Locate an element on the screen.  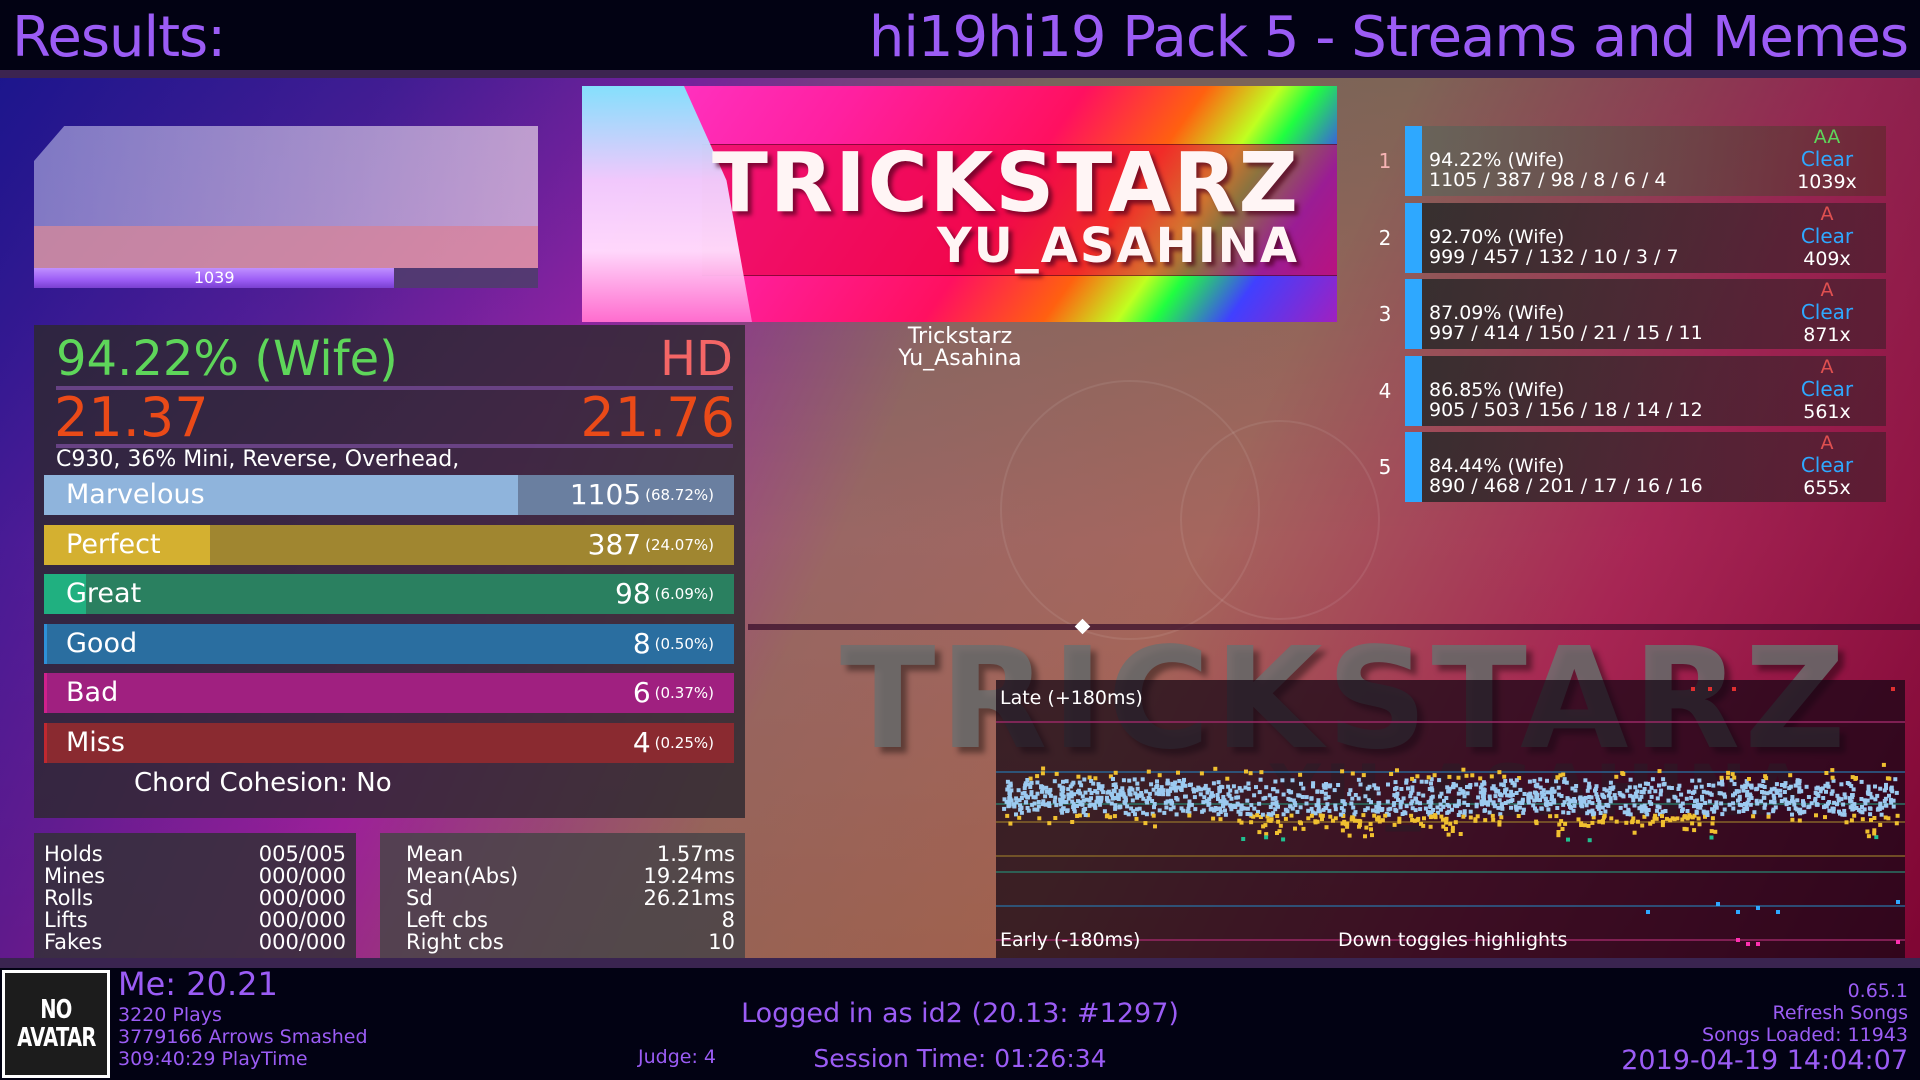
score-clear-type: Clear is located at coordinates (1827, 465).